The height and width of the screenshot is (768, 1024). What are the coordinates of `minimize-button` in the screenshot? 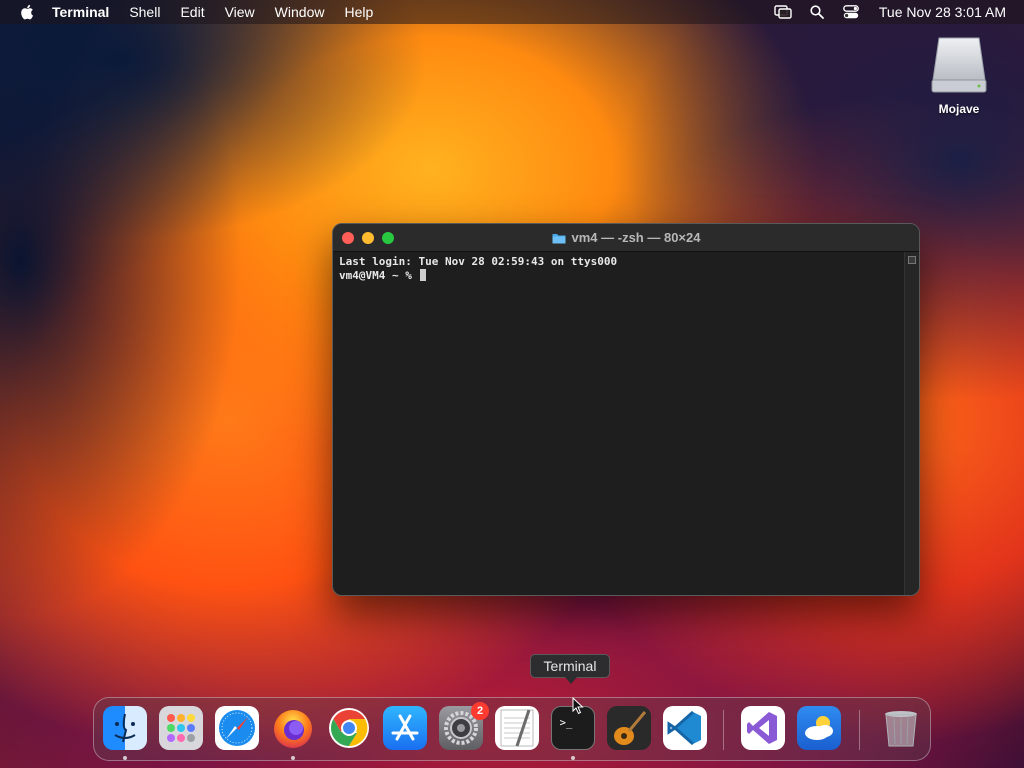 It's located at (368, 238).